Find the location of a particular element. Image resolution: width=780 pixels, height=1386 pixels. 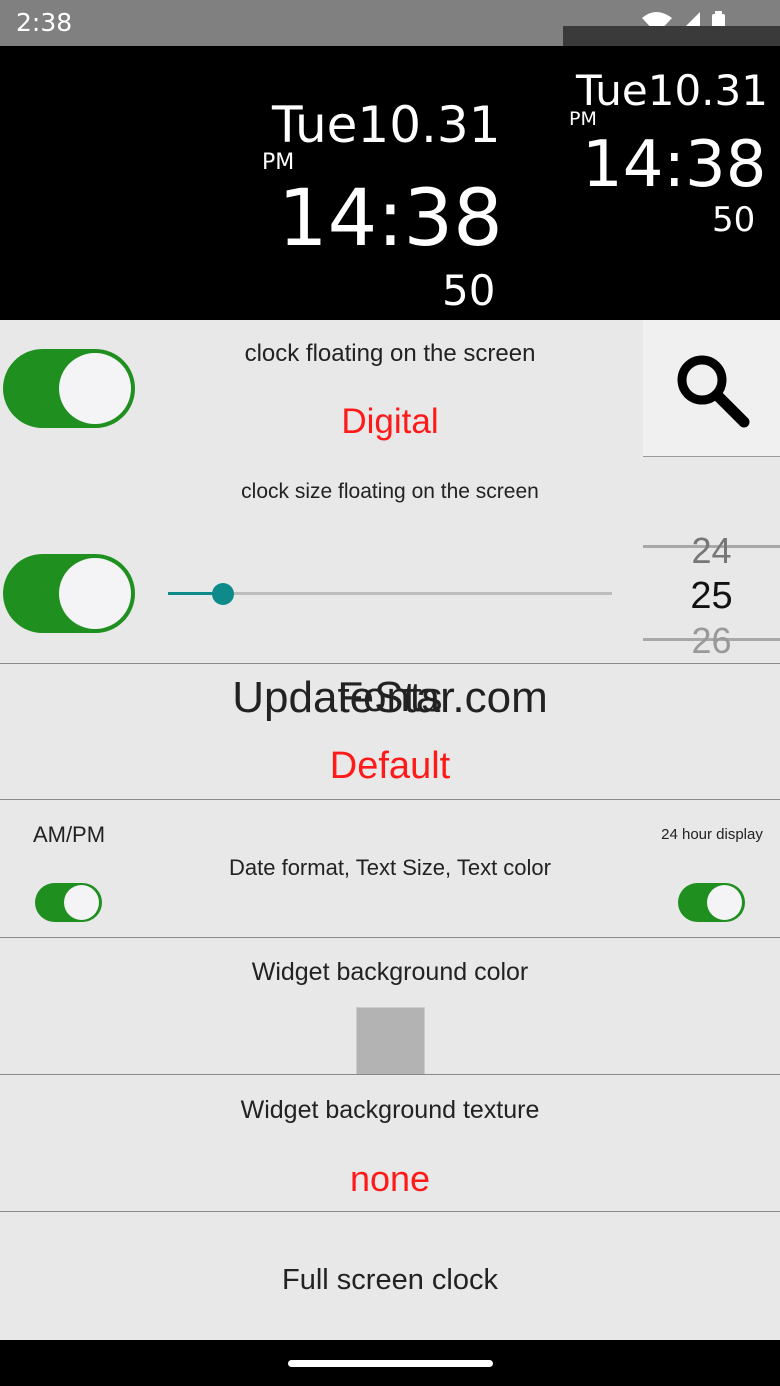

ampm-label: AM/PM is located at coordinates (69, 834).